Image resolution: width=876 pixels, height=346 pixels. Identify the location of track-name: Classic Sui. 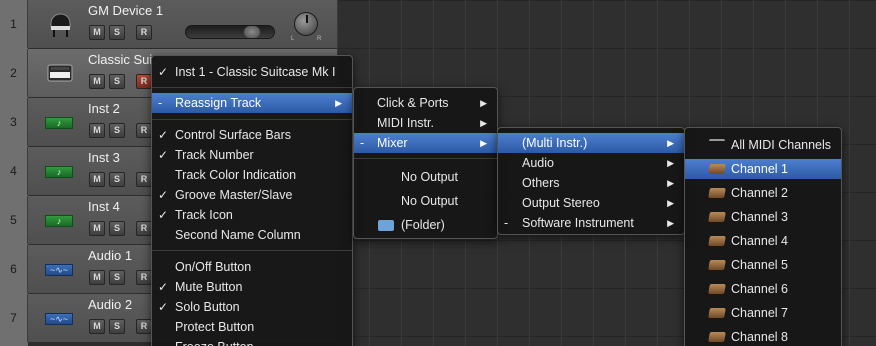
(120, 59).